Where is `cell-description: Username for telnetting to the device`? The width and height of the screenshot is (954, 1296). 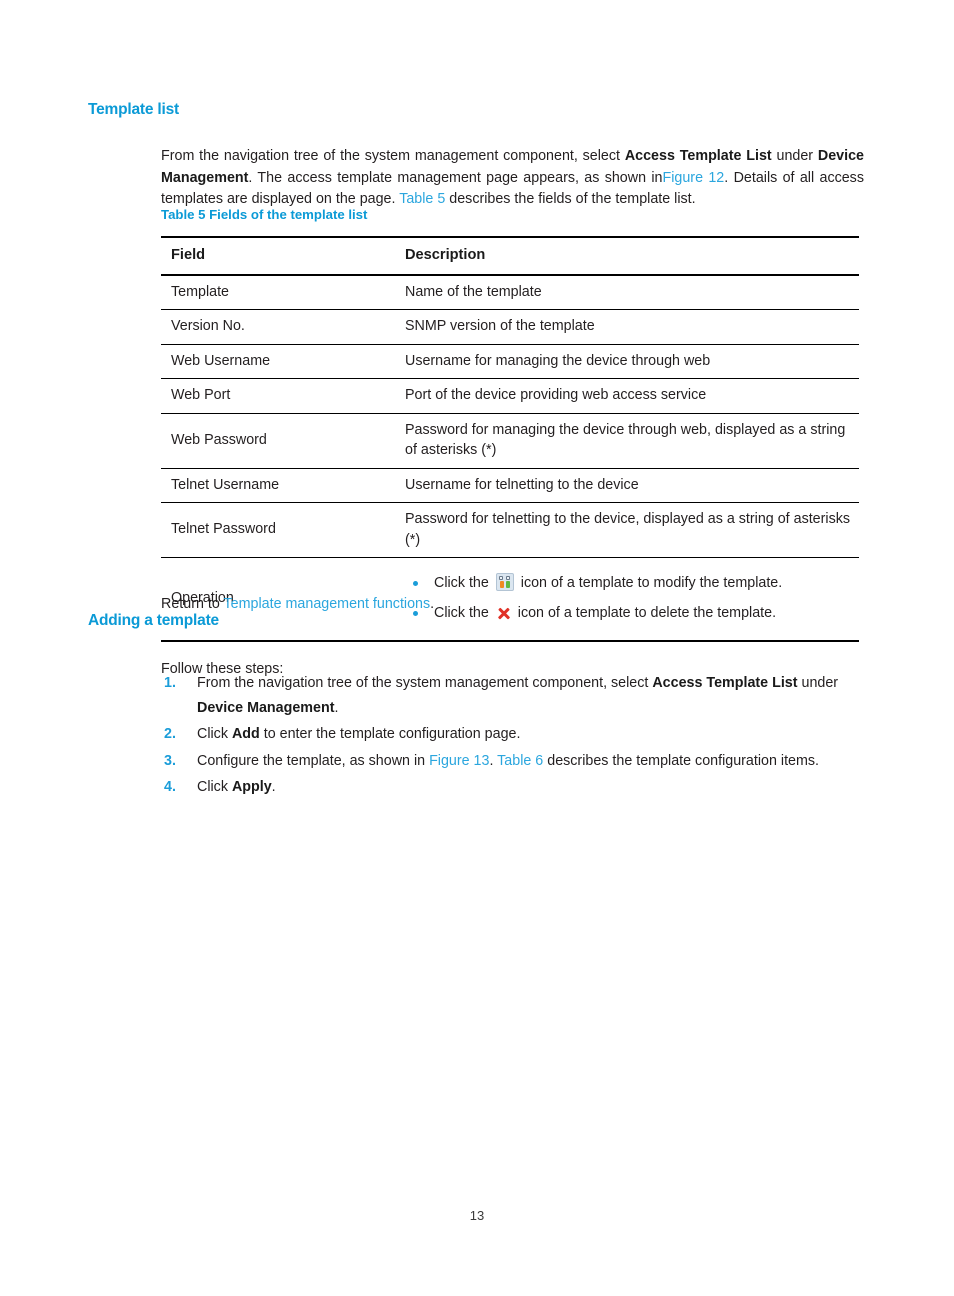 cell-description: Username for telnetting to the device is located at coordinates (627, 485).